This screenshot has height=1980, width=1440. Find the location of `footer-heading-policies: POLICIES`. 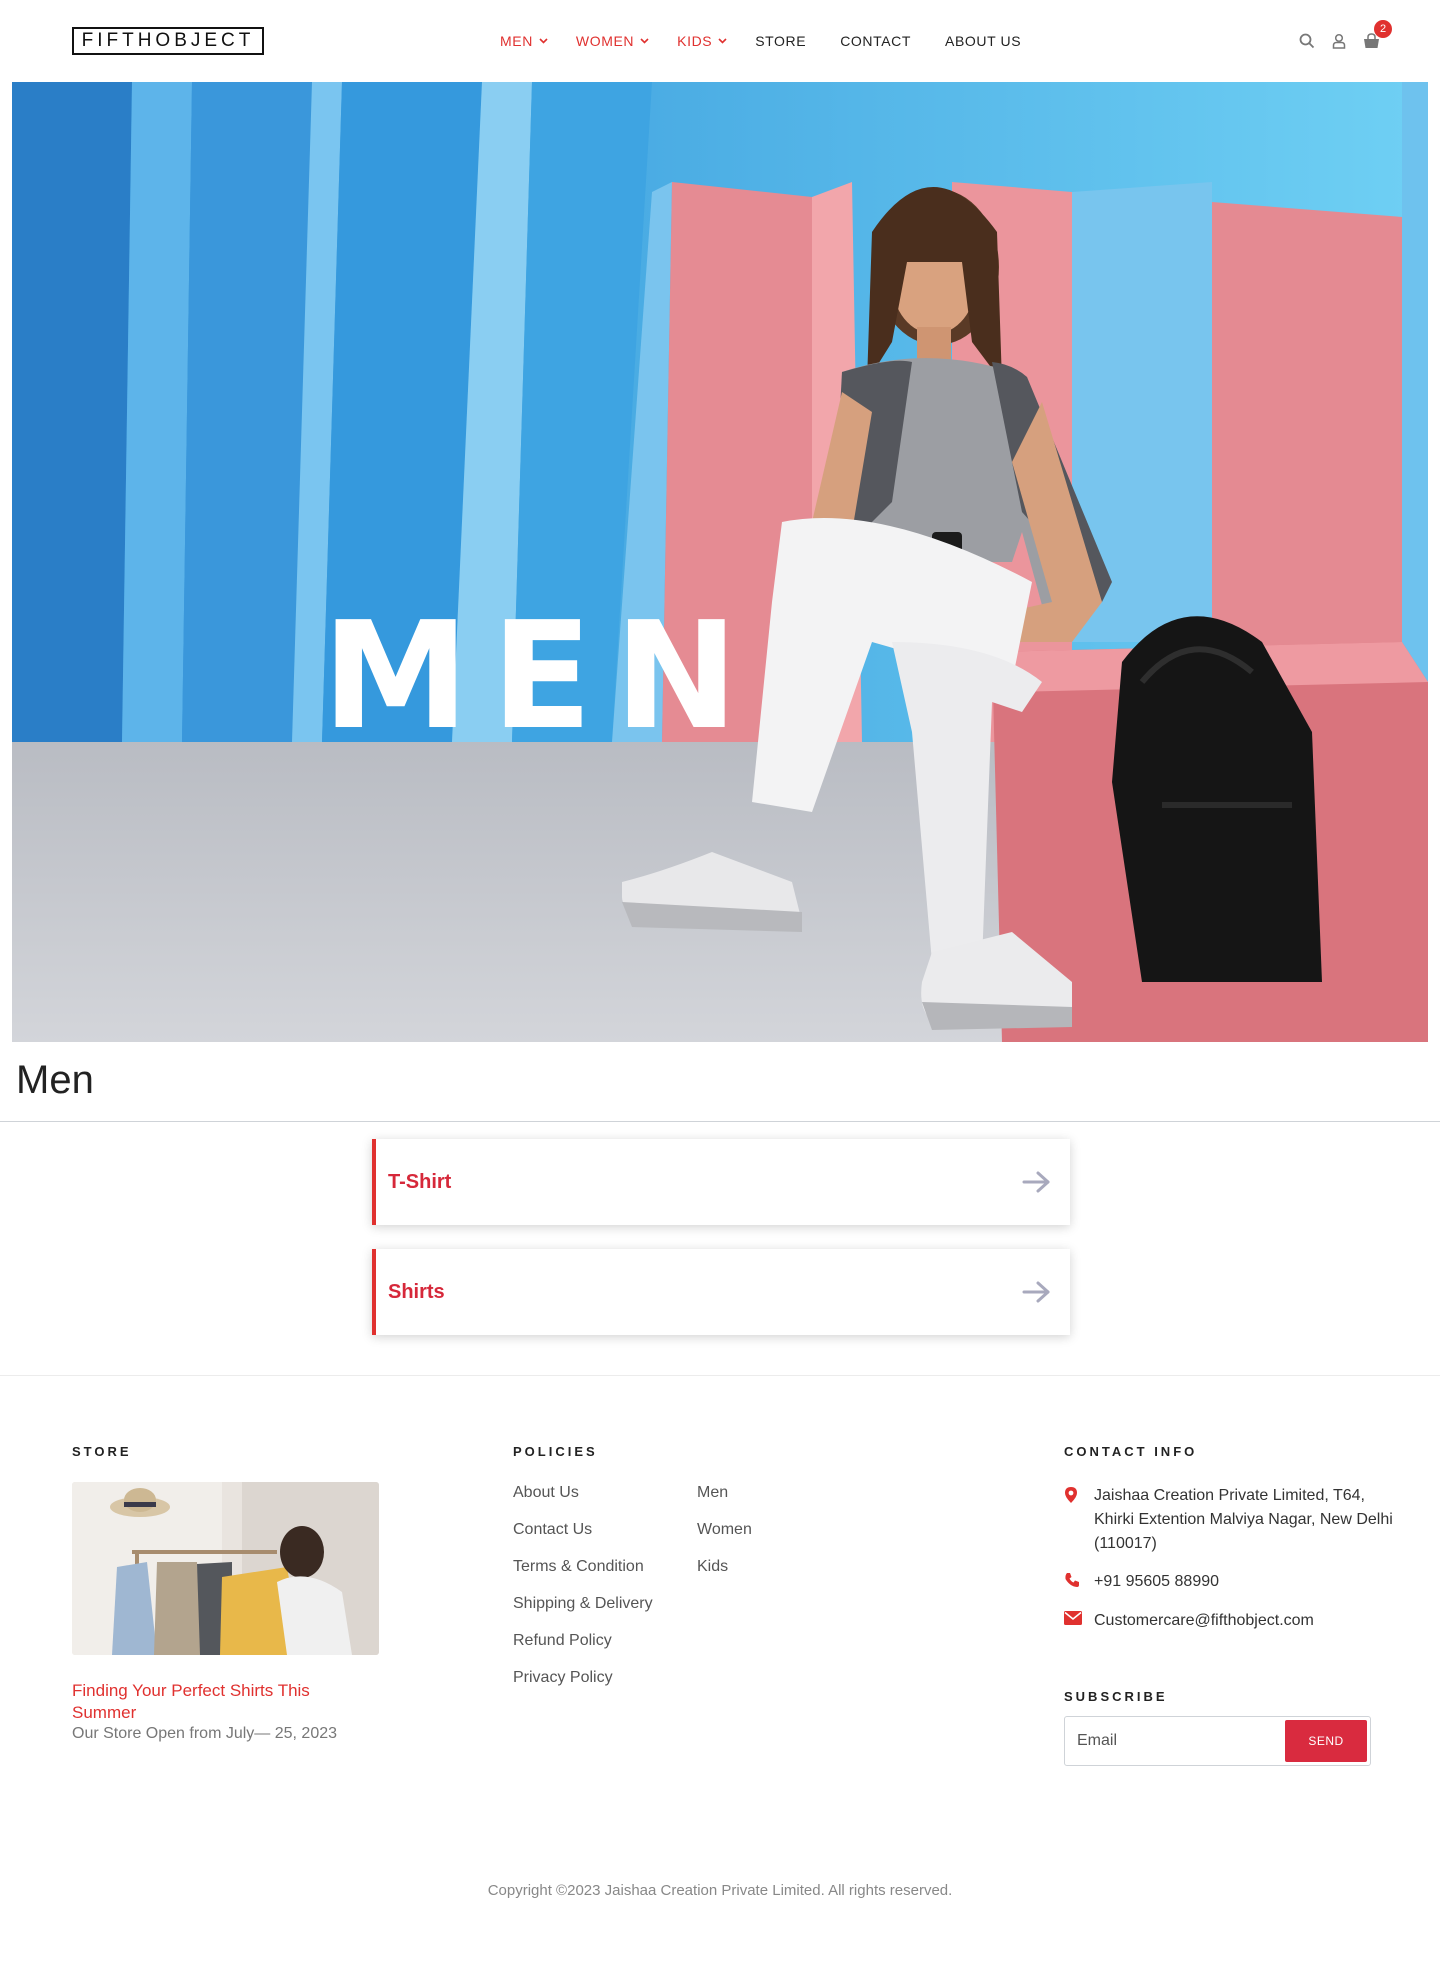

footer-heading-policies: POLICIES is located at coordinates (555, 1451).